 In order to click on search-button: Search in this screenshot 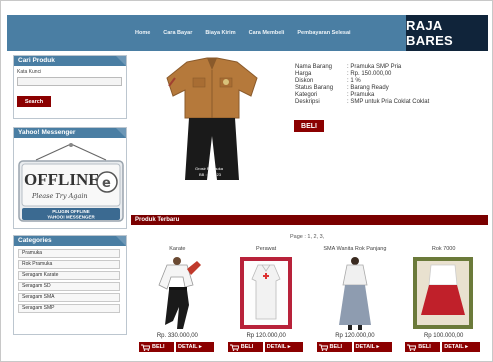, I will do `click(34, 101)`.